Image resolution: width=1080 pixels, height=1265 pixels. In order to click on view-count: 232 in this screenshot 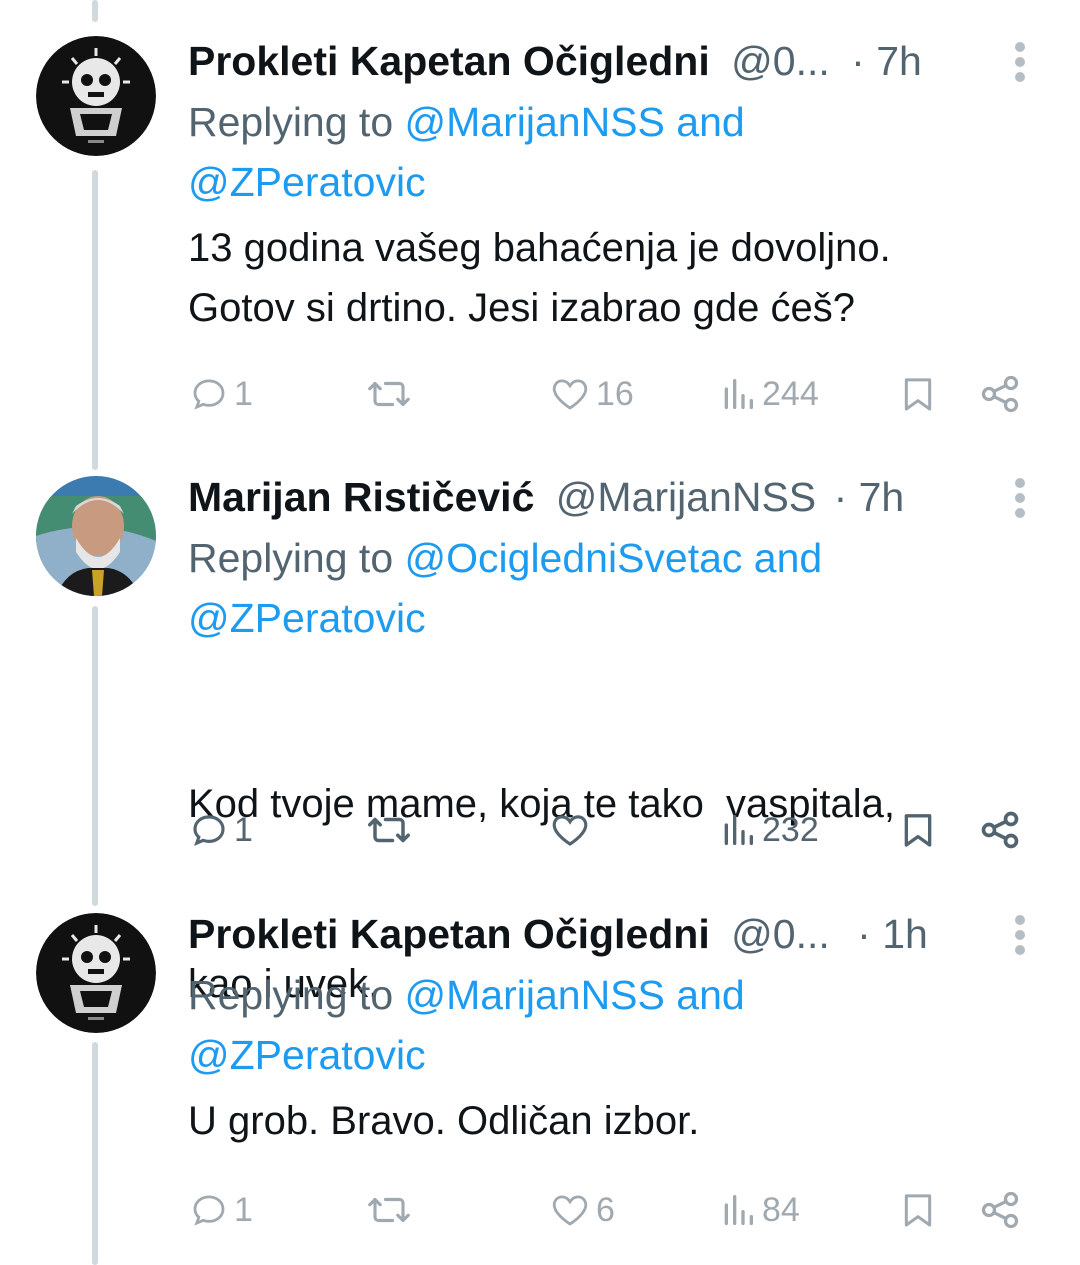, I will do `click(790, 829)`.